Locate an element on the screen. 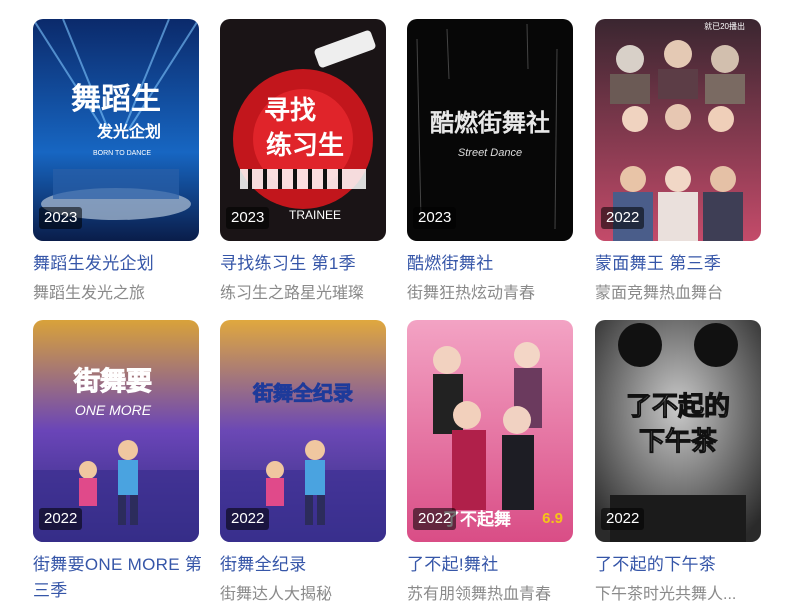  show-title-link: 舞蹈生发光企划 is located at coordinates (120, 264).